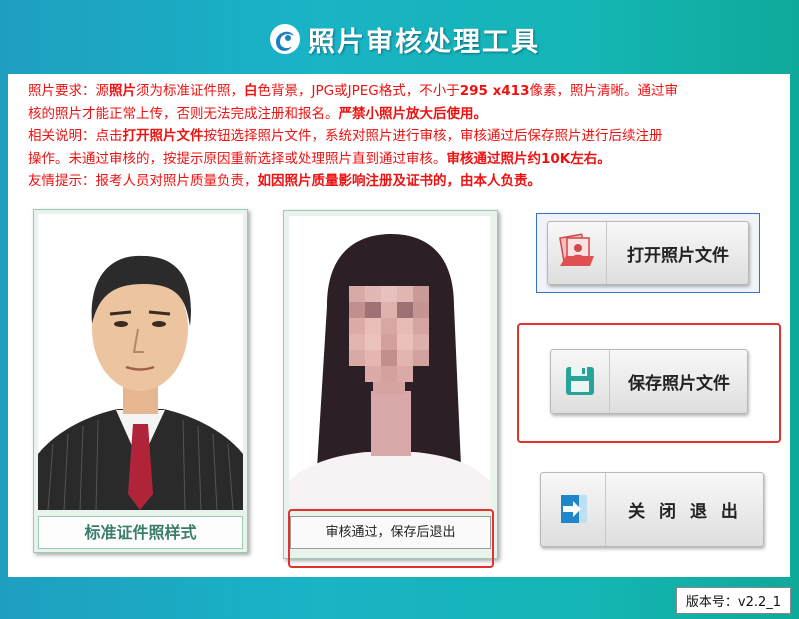 The image size is (799, 619). I want to click on uploaded-photo, so click(389, 361).